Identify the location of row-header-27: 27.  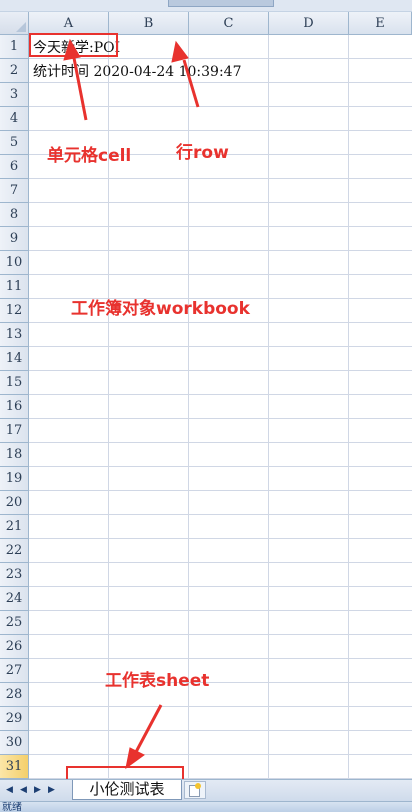
(14, 671).